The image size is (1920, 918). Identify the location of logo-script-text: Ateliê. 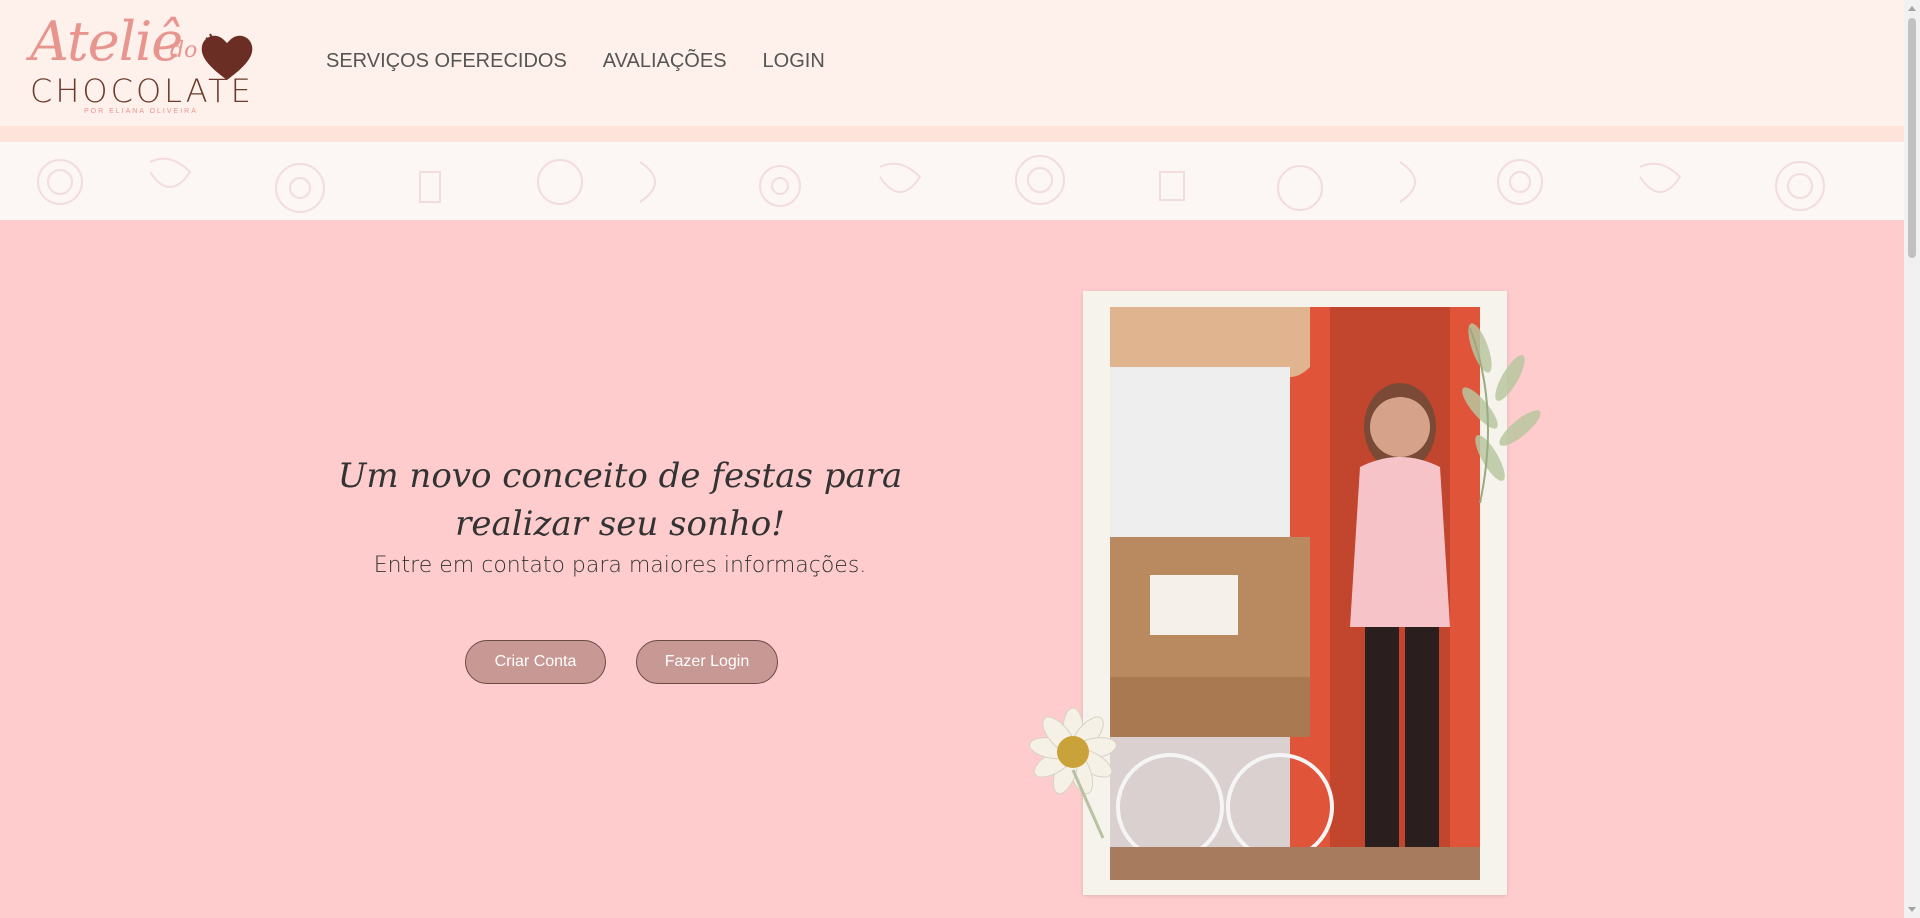
(106, 41).